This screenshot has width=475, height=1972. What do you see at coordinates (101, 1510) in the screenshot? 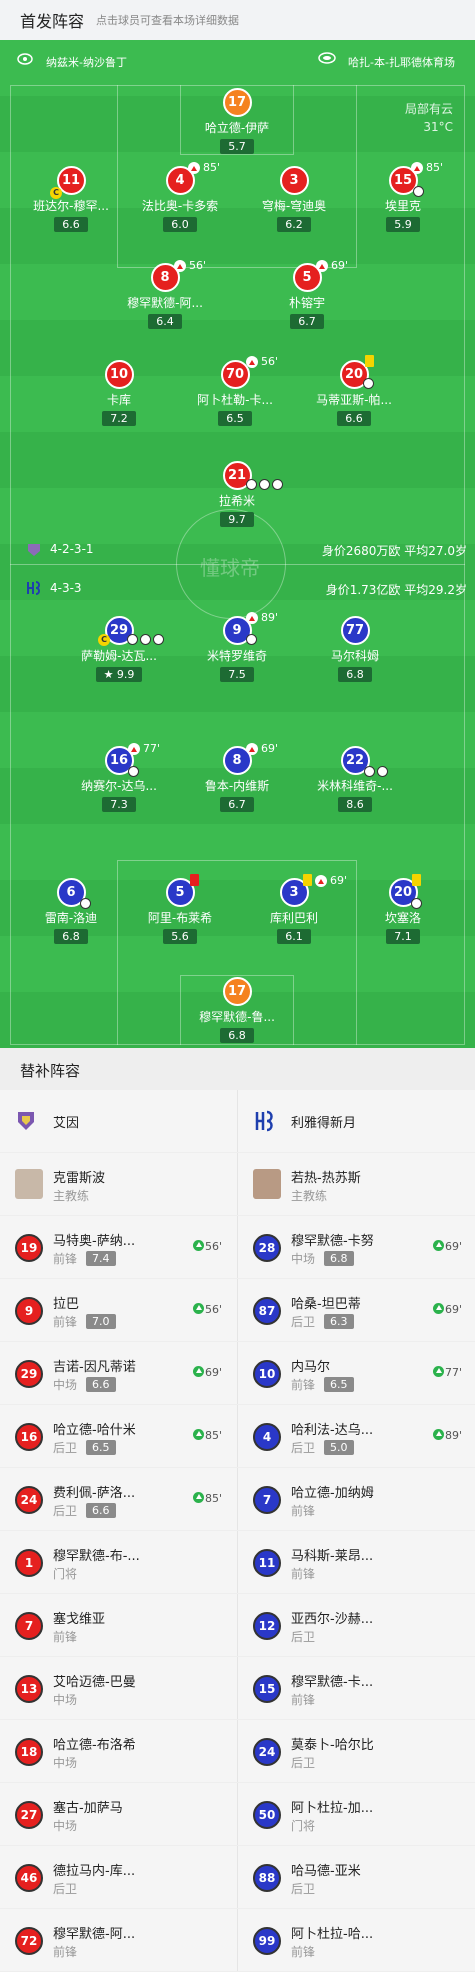
I see `player-rating: 6.6` at bounding box center [101, 1510].